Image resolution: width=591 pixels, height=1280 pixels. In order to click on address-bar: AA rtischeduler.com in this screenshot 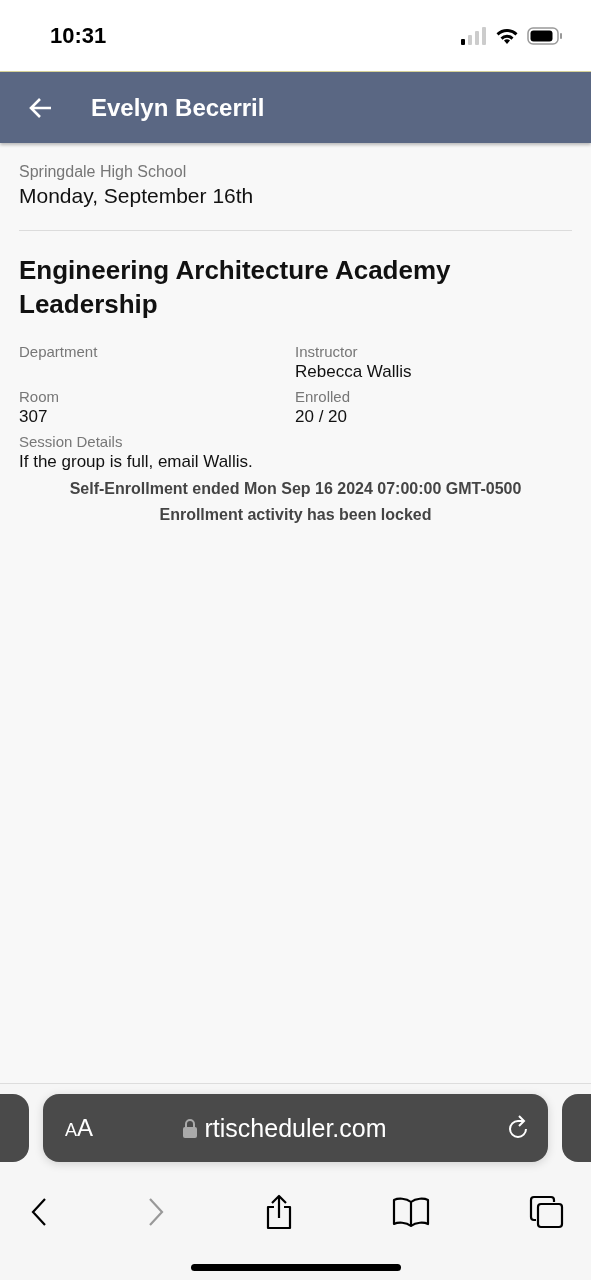, I will do `click(295, 1128)`.